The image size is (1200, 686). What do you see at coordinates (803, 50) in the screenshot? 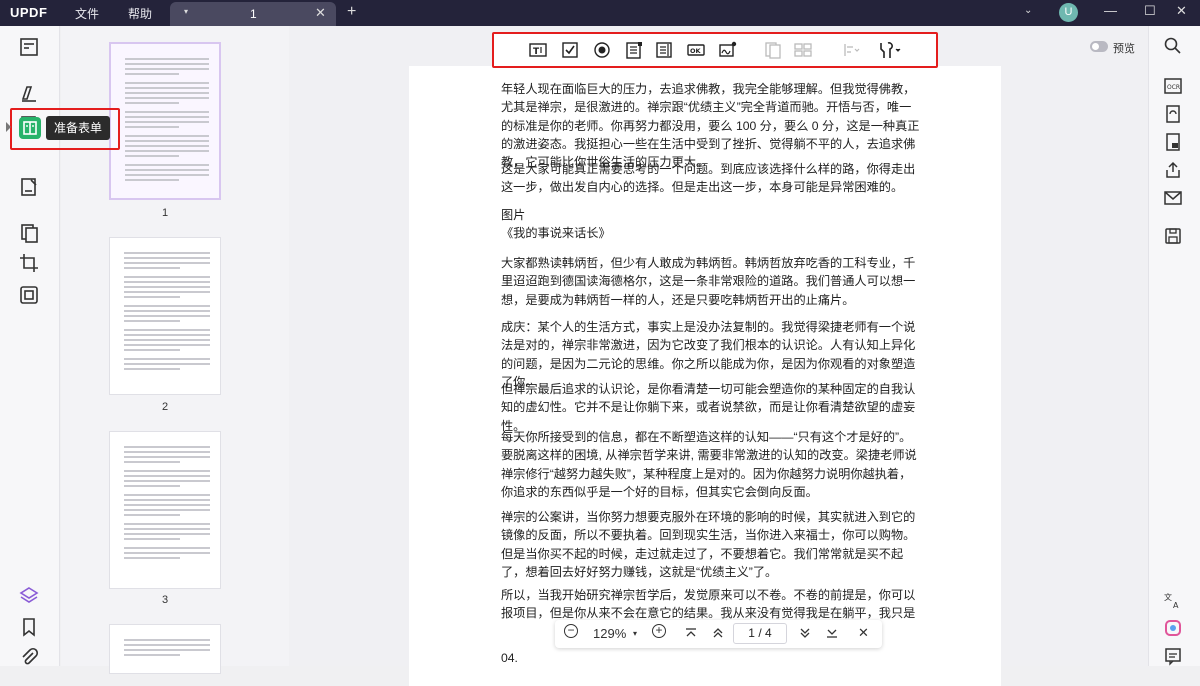
I see `align-grid-icon` at bounding box center [803, 50].